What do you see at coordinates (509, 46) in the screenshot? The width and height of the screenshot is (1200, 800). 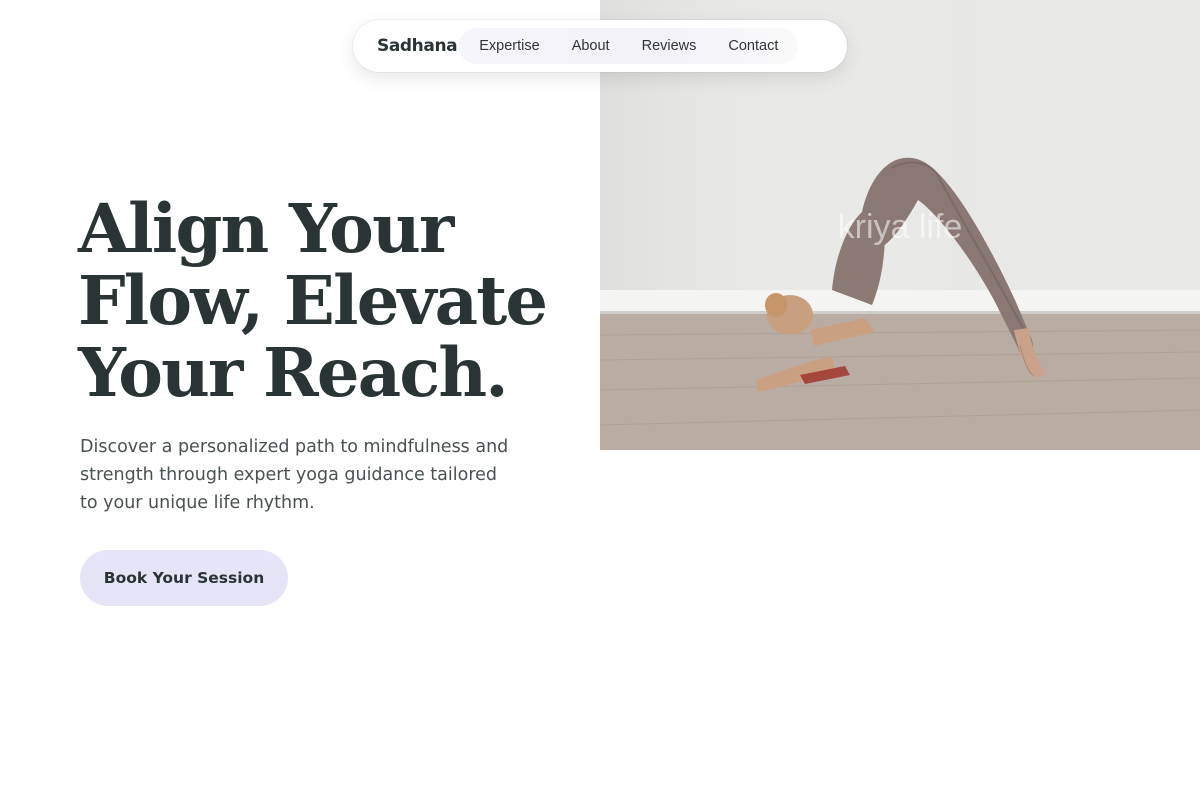 I see `nav-link-expertise: Expertise` at bounding box center [509, 46].